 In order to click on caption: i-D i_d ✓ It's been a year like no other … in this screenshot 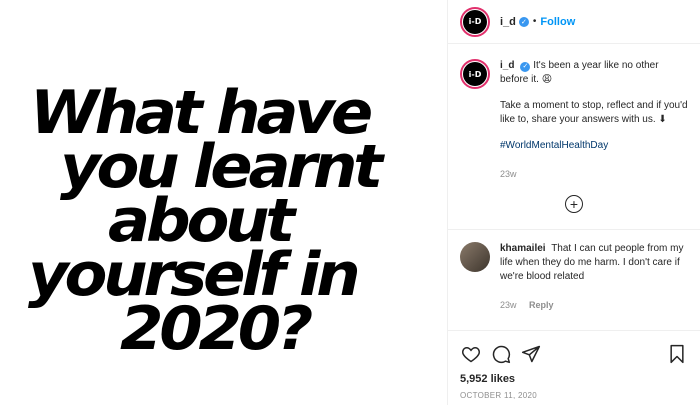, I will do `click(574, 120)`.